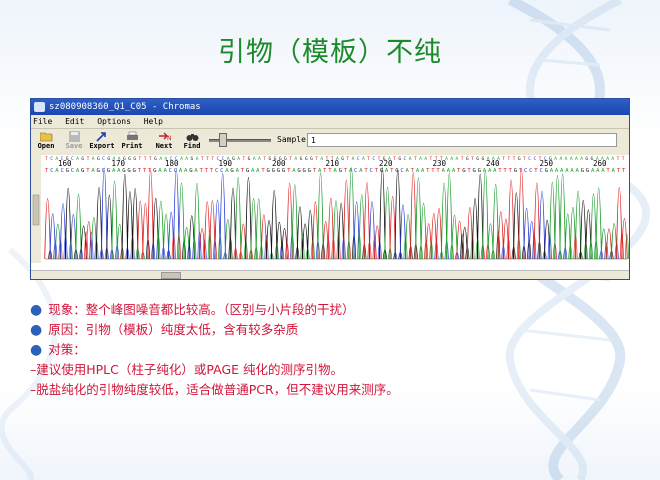 This screenshot has height=480, width=660. I want to click on window-titlebar: sz080908360_Q1_C05 - Chromas, so click(330, 107).